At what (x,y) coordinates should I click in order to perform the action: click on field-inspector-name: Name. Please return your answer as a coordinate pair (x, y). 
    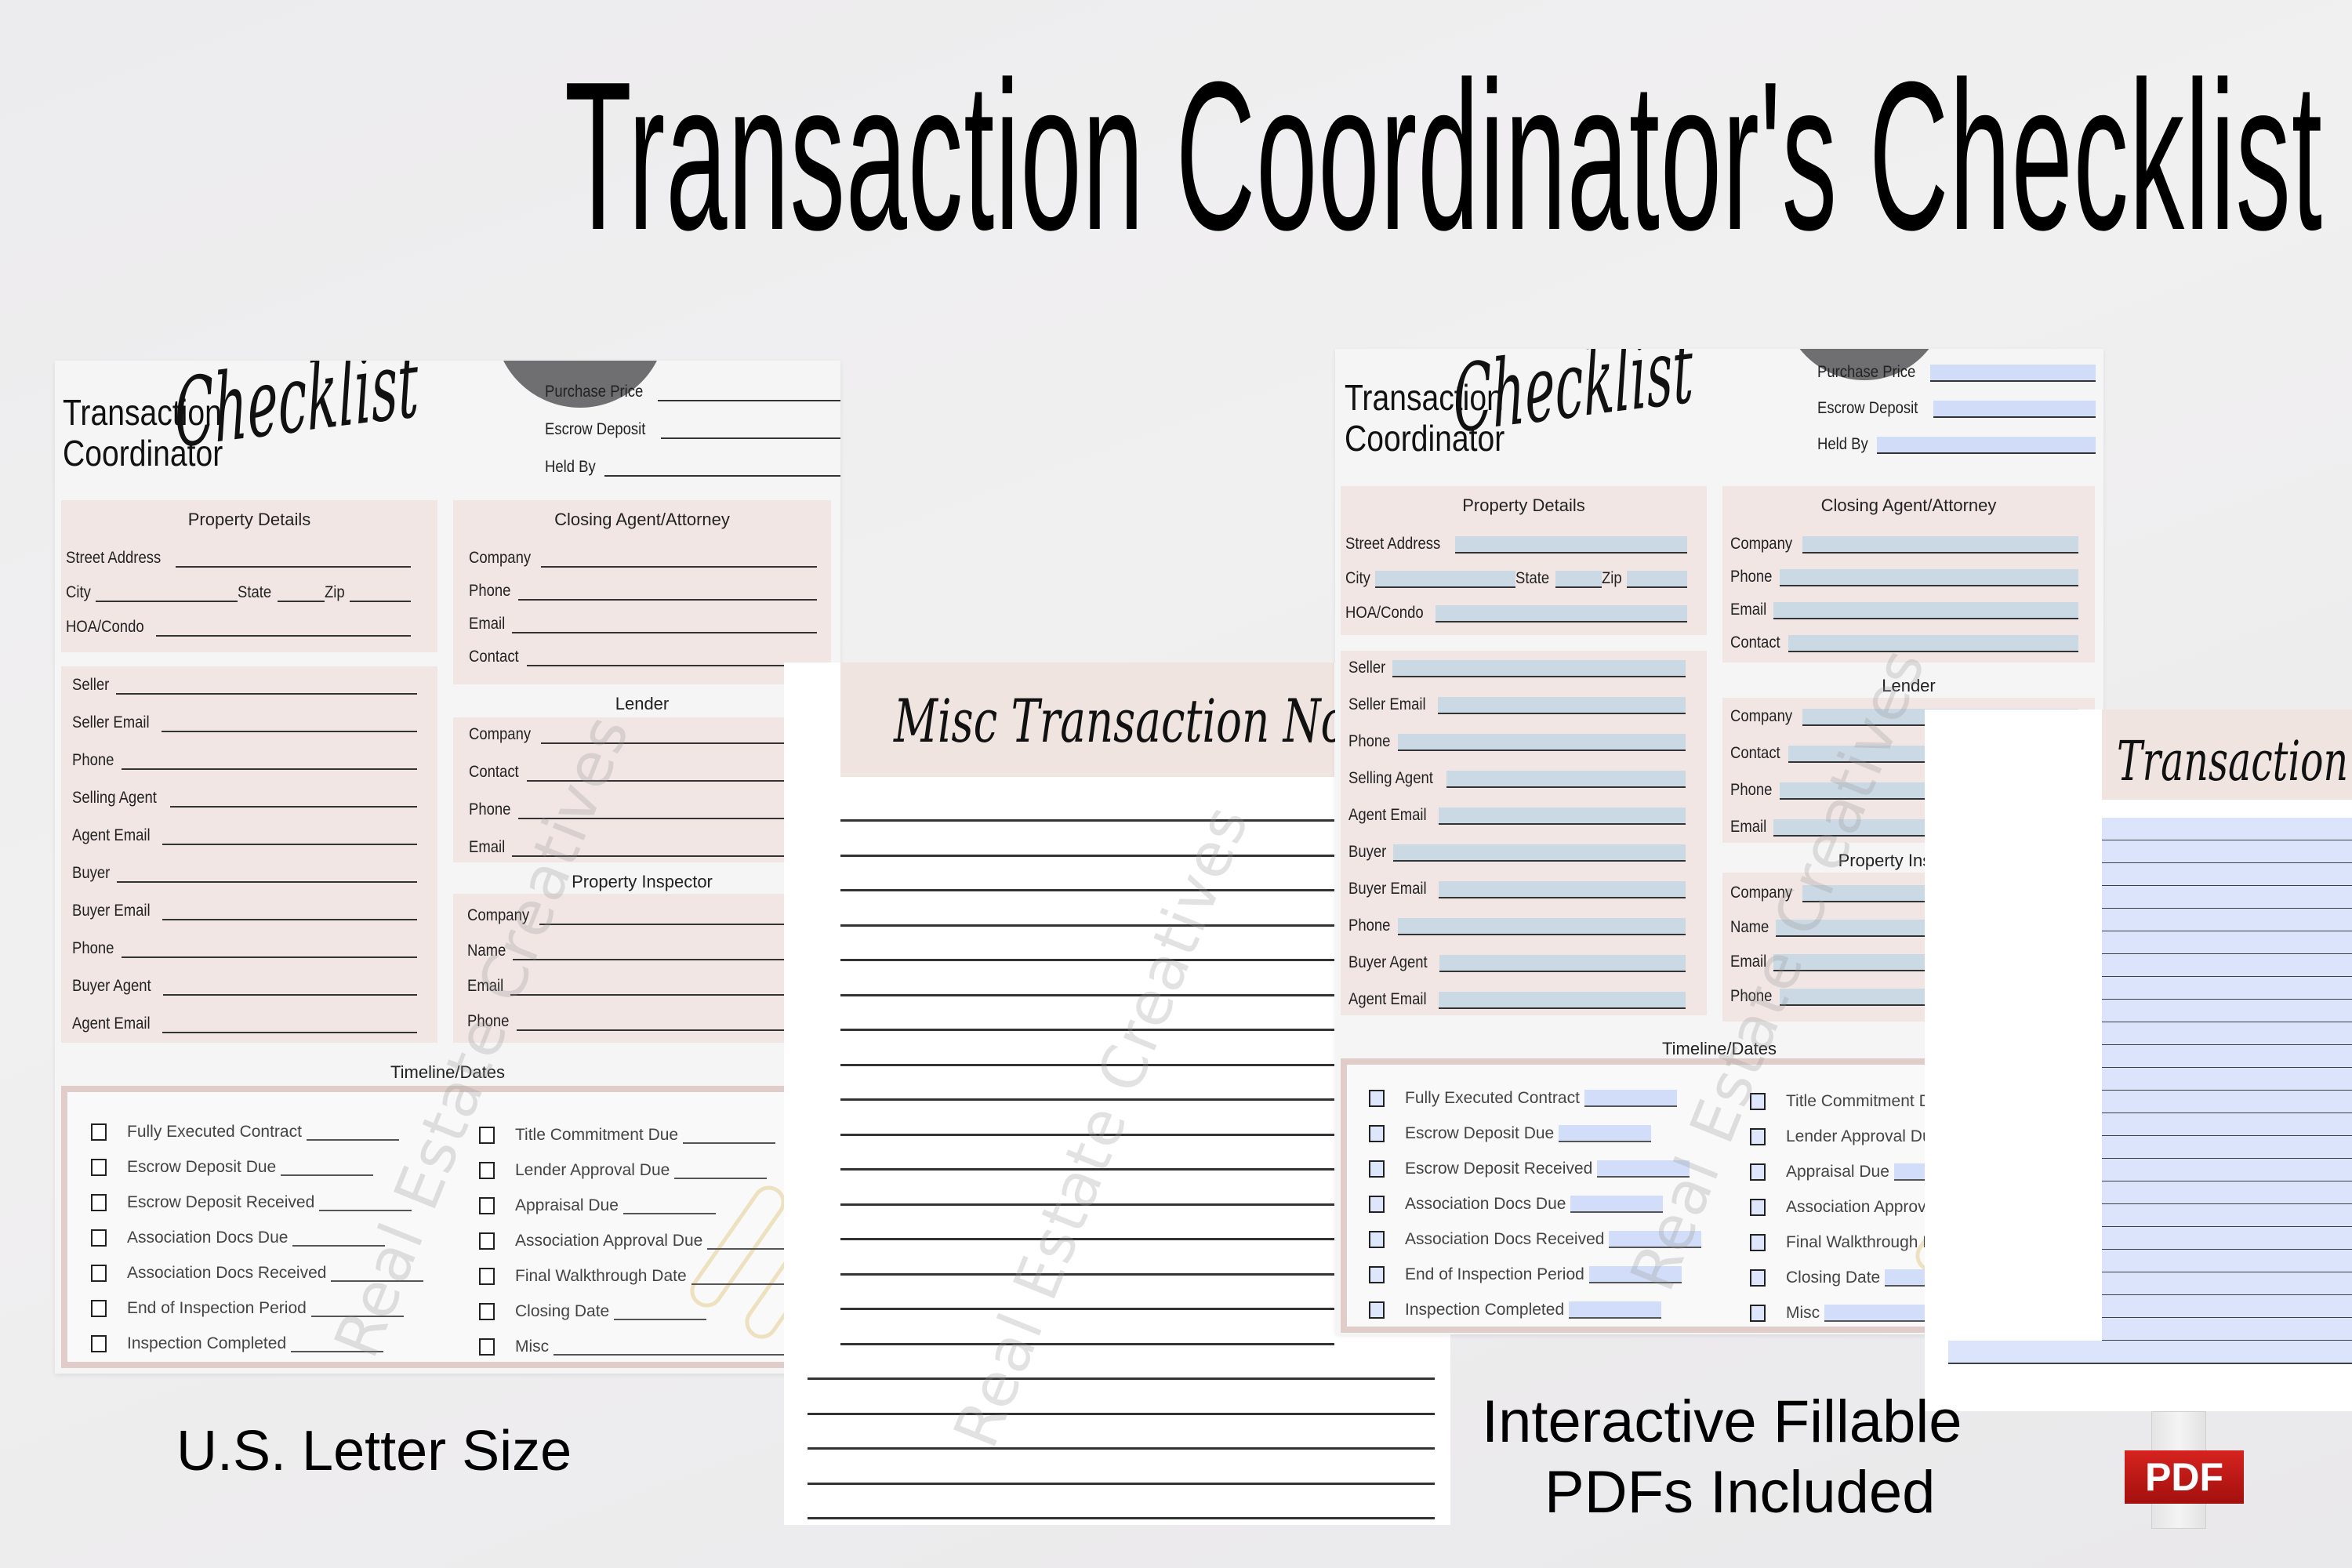
    Looking at the image, I should click on (641, 951).